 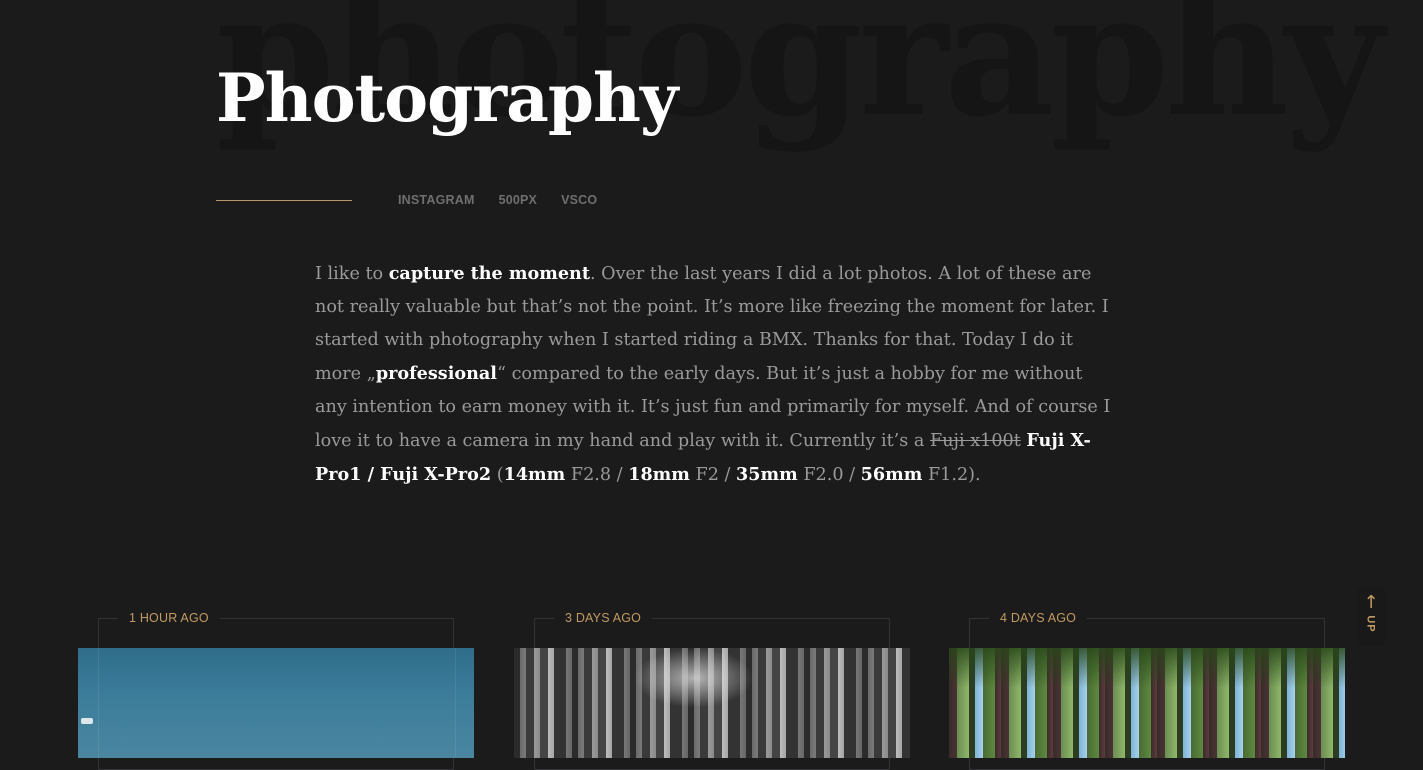 What do you see at coordinates (534, 474) in the screenshot?
I see `lens-focal-length: 14mm` at bounding box center [534, 474].